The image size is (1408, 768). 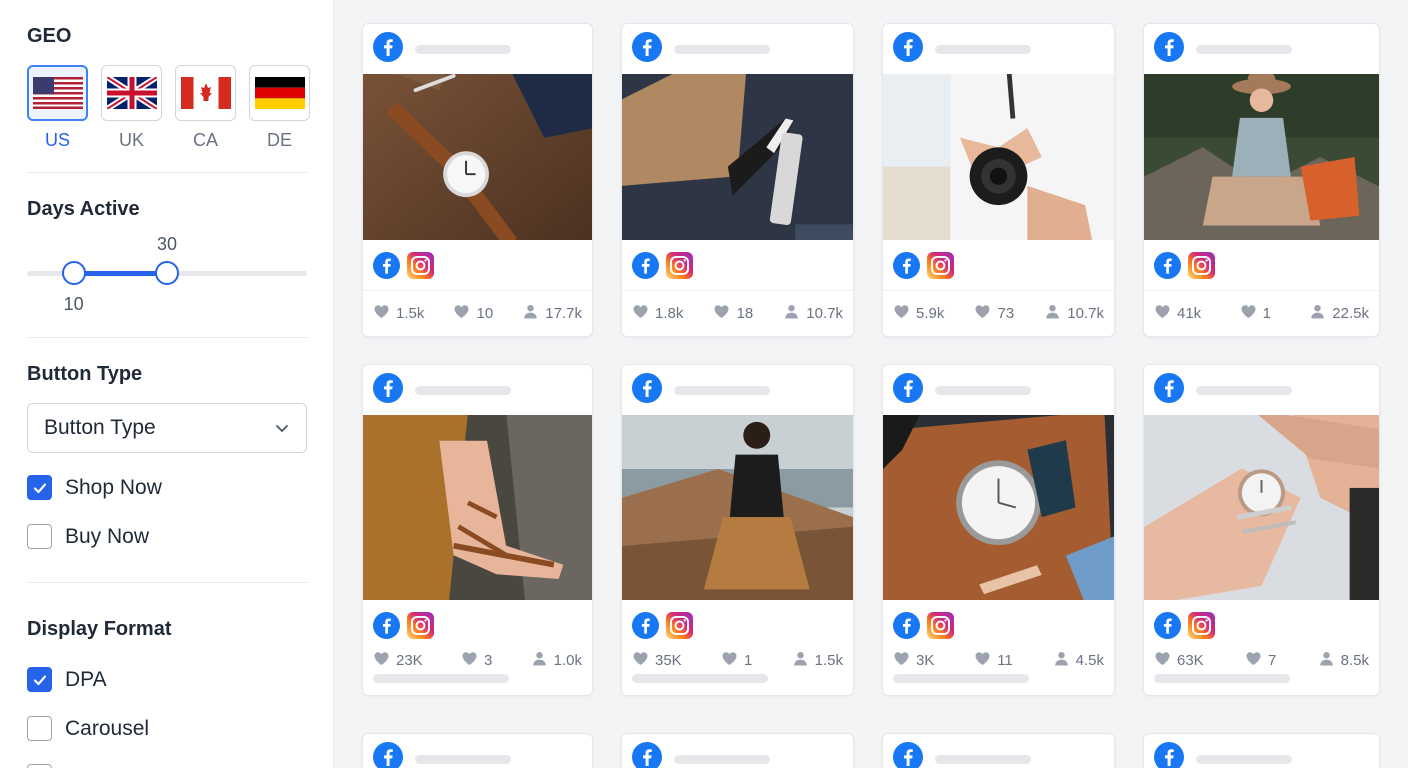 What do you see at coordinates (476, 660) in the screenshot?
I see `comments-stat: 3` at bounding box center [476, 660].